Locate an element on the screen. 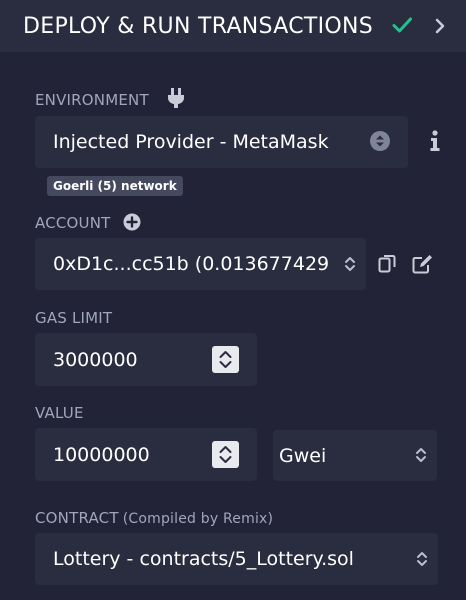 The width and height of the screenshot is (466, 600). value-input: 10000000 is located at coordinates (146, 454).